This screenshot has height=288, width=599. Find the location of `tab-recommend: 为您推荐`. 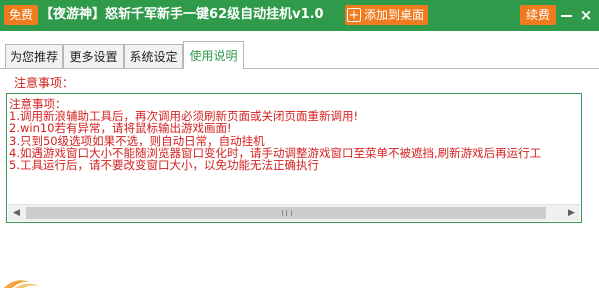

tab-recommend: 为您推荐 is located at coordinates (34, 56).